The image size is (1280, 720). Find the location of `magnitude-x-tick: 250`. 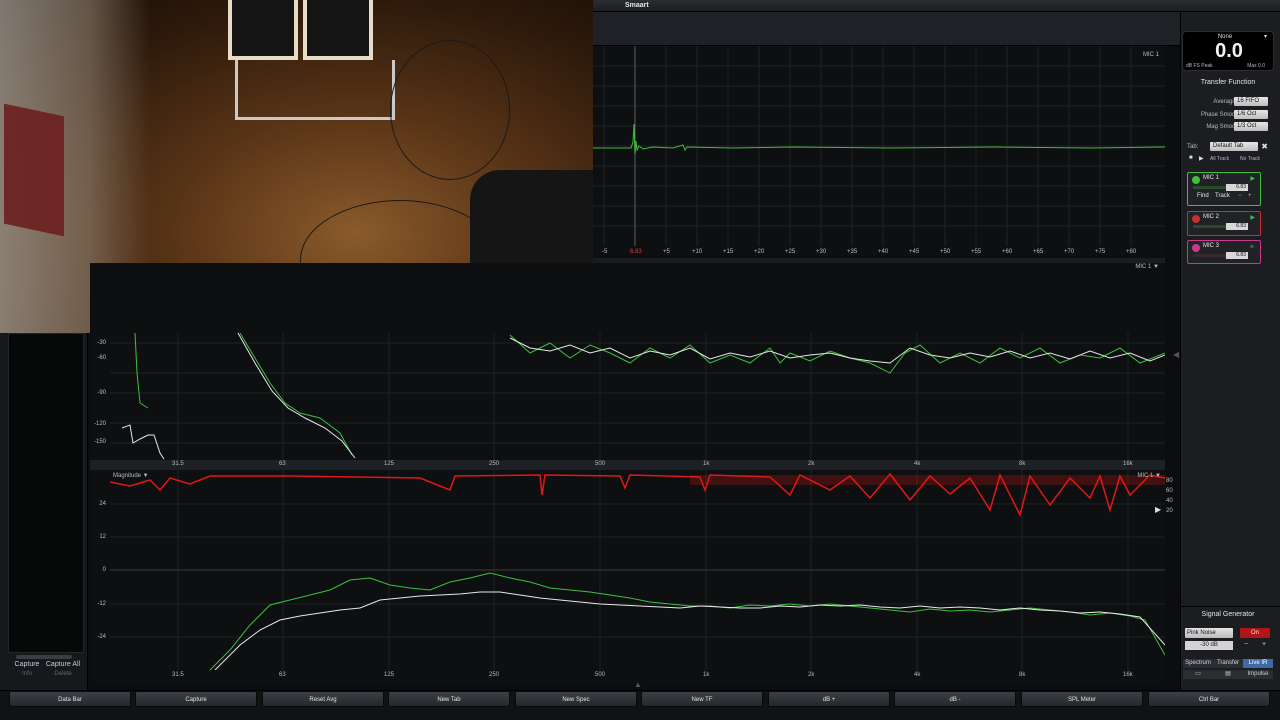

magnitude-x-tick: 250 is located at coordinates (494, 675).